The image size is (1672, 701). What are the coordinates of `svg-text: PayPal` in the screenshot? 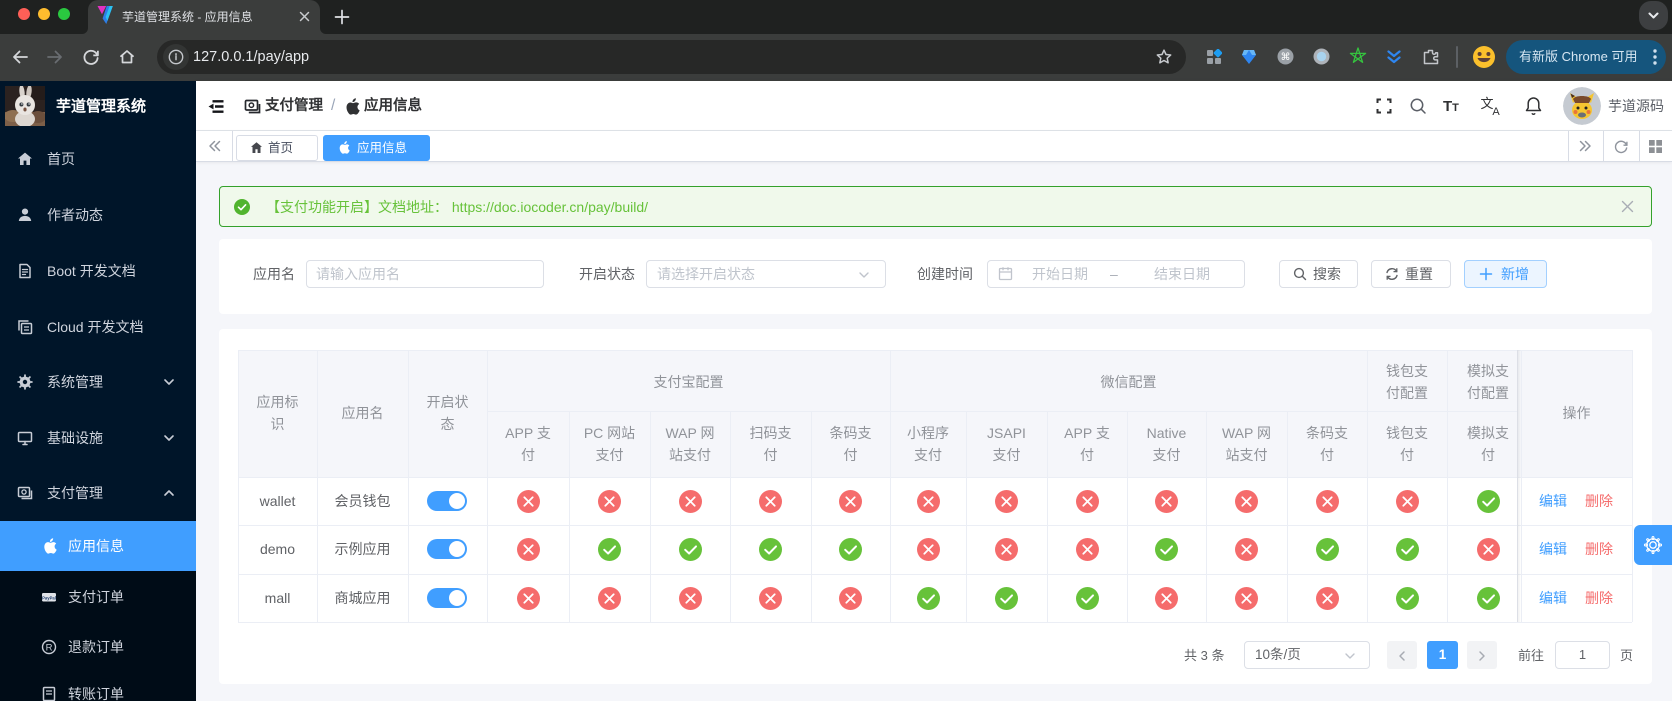 It's located at (49, 598).